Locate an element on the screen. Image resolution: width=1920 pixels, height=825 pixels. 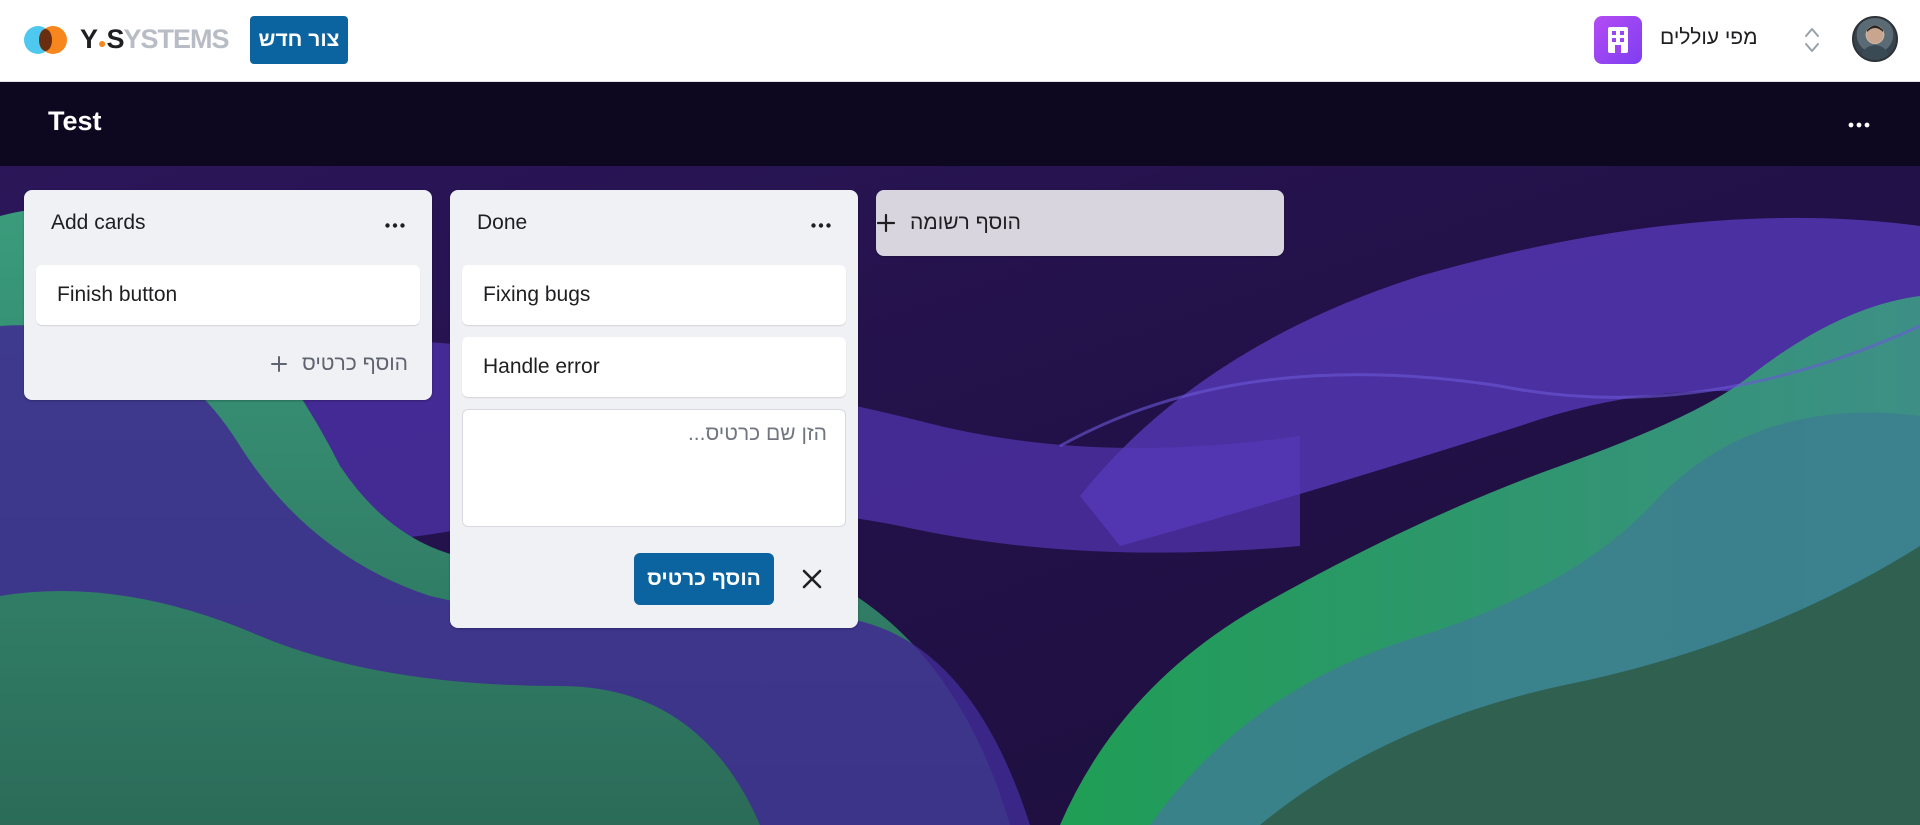
board-title: Test is located at coordinates (75, 121).